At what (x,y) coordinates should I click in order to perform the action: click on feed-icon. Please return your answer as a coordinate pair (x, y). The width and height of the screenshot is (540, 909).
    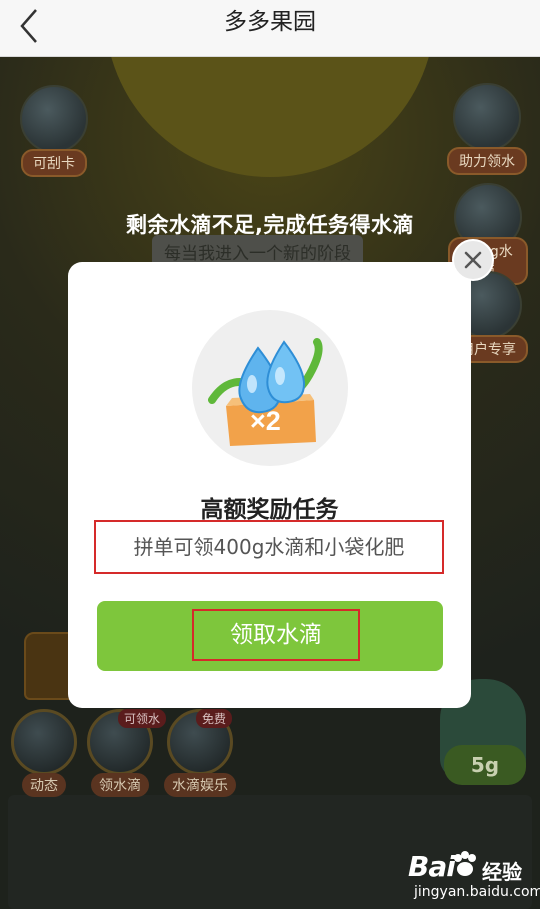
    Looking at the image, I should click on (44, 742).